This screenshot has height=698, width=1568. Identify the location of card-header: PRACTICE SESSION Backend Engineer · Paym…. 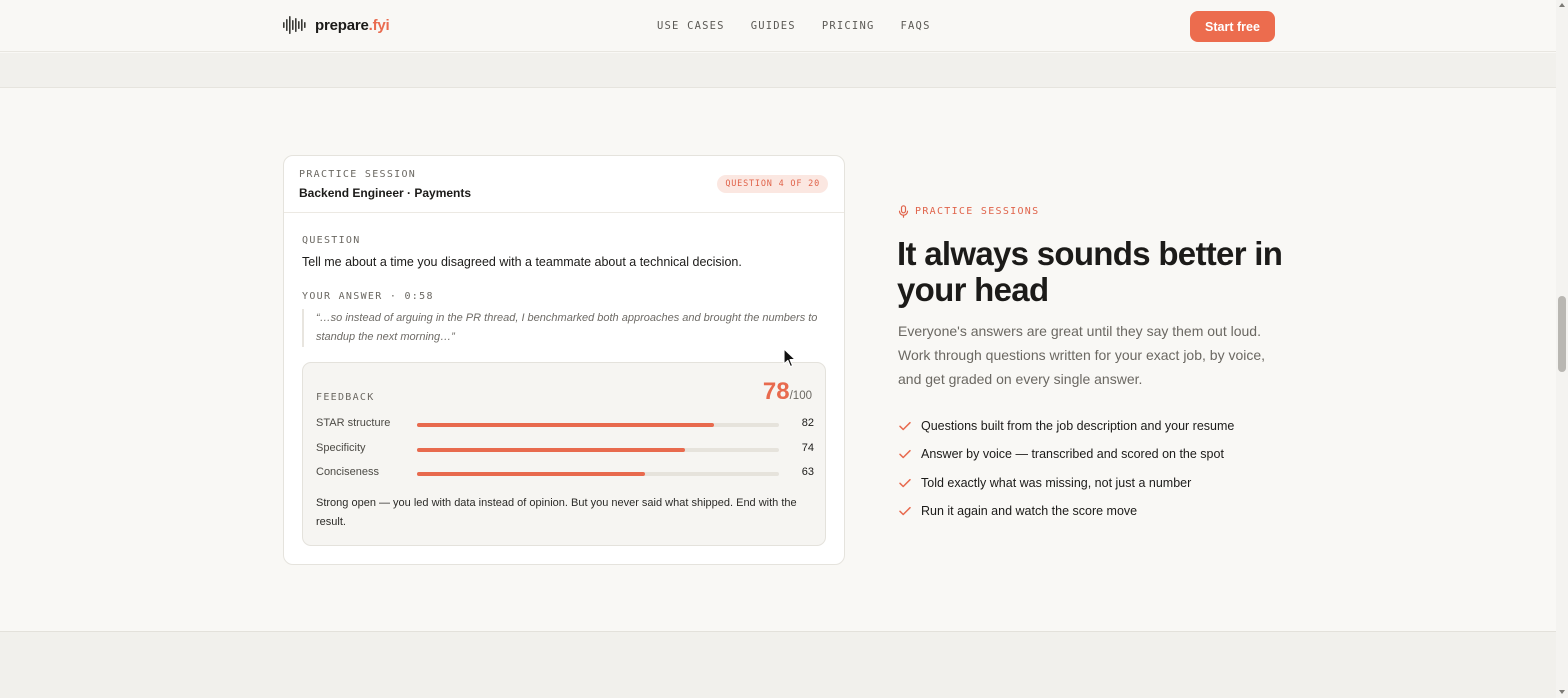
(564, 184).